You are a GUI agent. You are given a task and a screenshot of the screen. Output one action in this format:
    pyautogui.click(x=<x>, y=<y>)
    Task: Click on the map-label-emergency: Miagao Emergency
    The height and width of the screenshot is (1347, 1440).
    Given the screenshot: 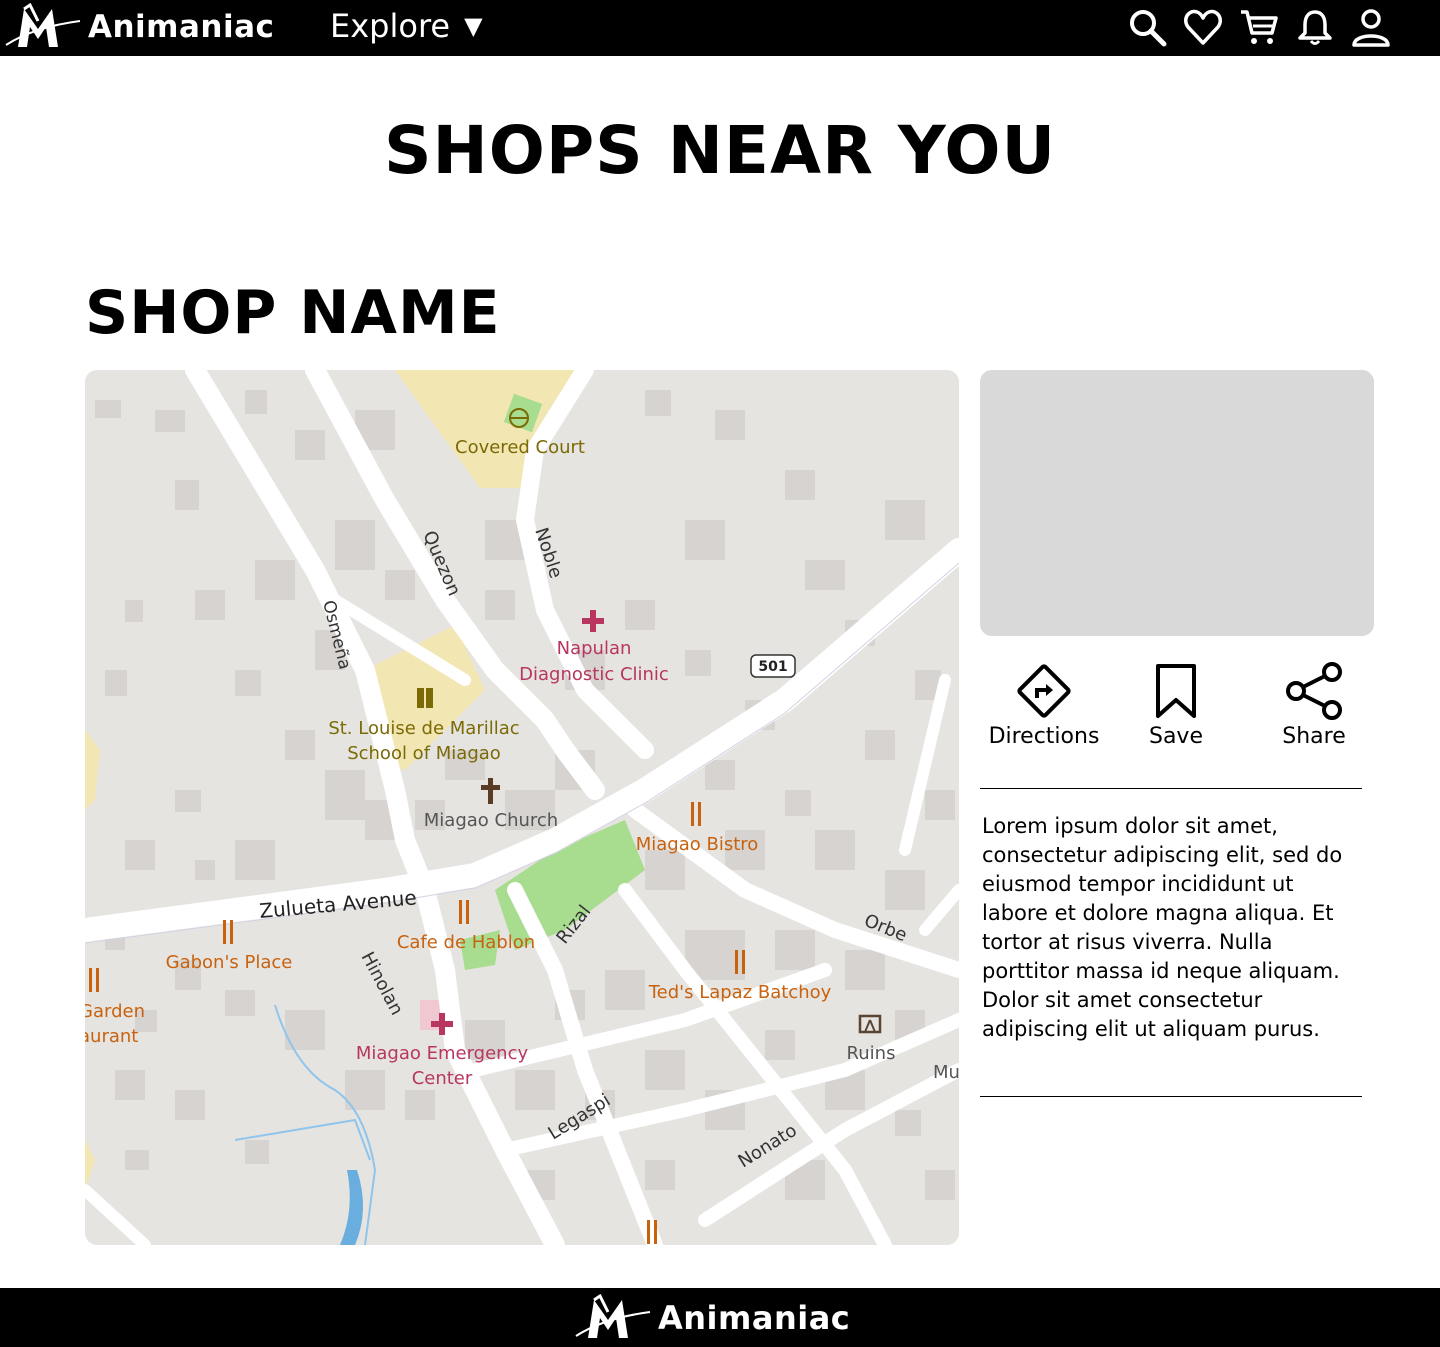 What is the action you would take?
    pyautogui.click(x=442, y=1053)
    